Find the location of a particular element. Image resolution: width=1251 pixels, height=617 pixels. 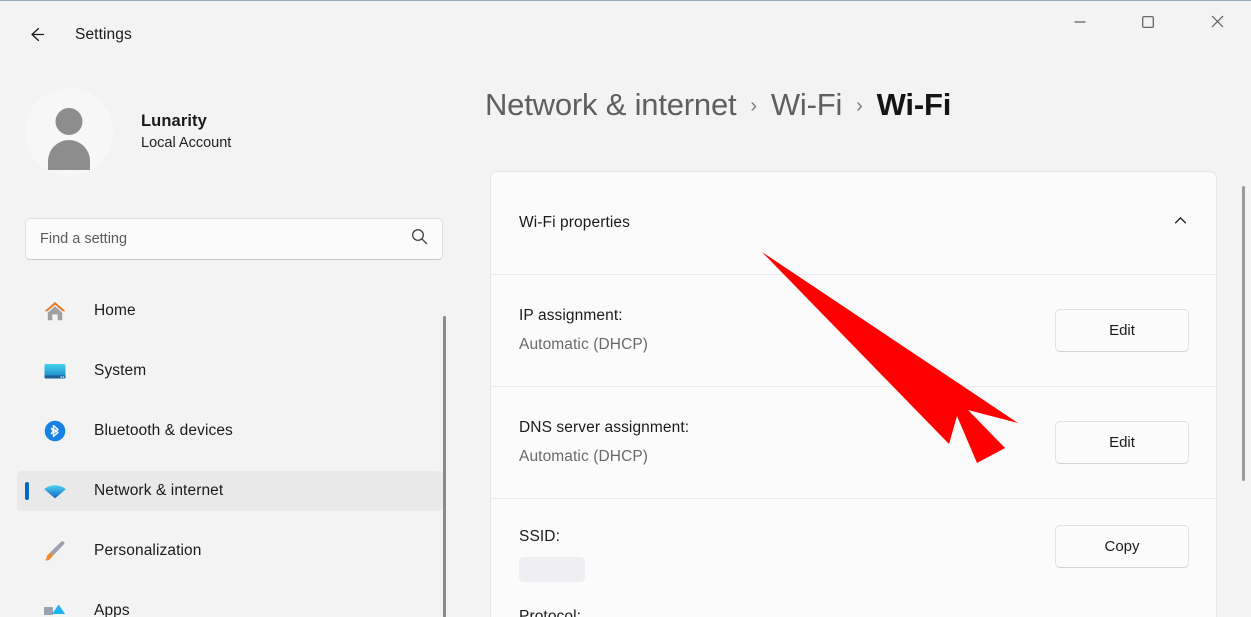

row-label: SSID: is located at coordinates (539, 536).